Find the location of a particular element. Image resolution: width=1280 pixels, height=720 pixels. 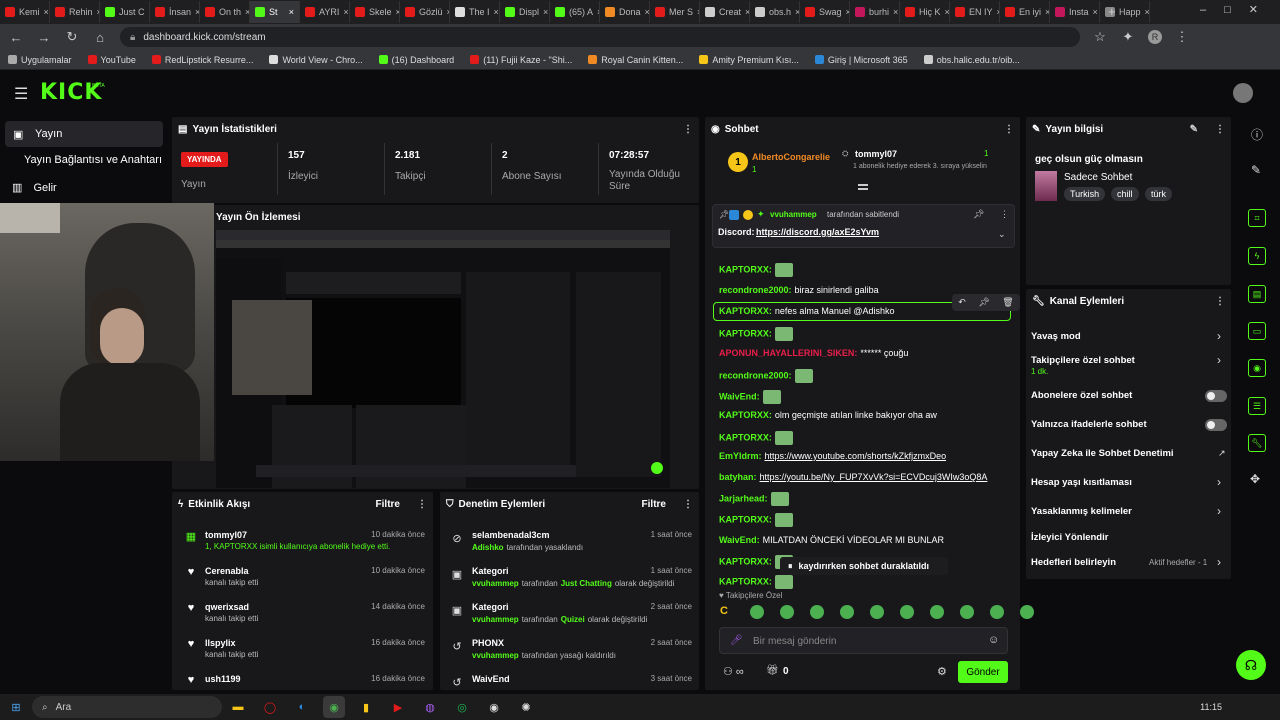

chat-bubble-icon: ▭ is located at coordinates (1257, 331).